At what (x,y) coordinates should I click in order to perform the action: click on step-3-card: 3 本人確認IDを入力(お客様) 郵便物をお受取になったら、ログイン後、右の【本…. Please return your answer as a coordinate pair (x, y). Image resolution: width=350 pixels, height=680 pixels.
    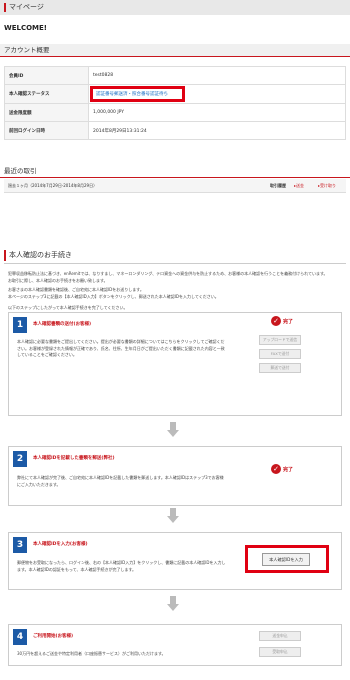
    Looking at the image, I should click on (175, 561).